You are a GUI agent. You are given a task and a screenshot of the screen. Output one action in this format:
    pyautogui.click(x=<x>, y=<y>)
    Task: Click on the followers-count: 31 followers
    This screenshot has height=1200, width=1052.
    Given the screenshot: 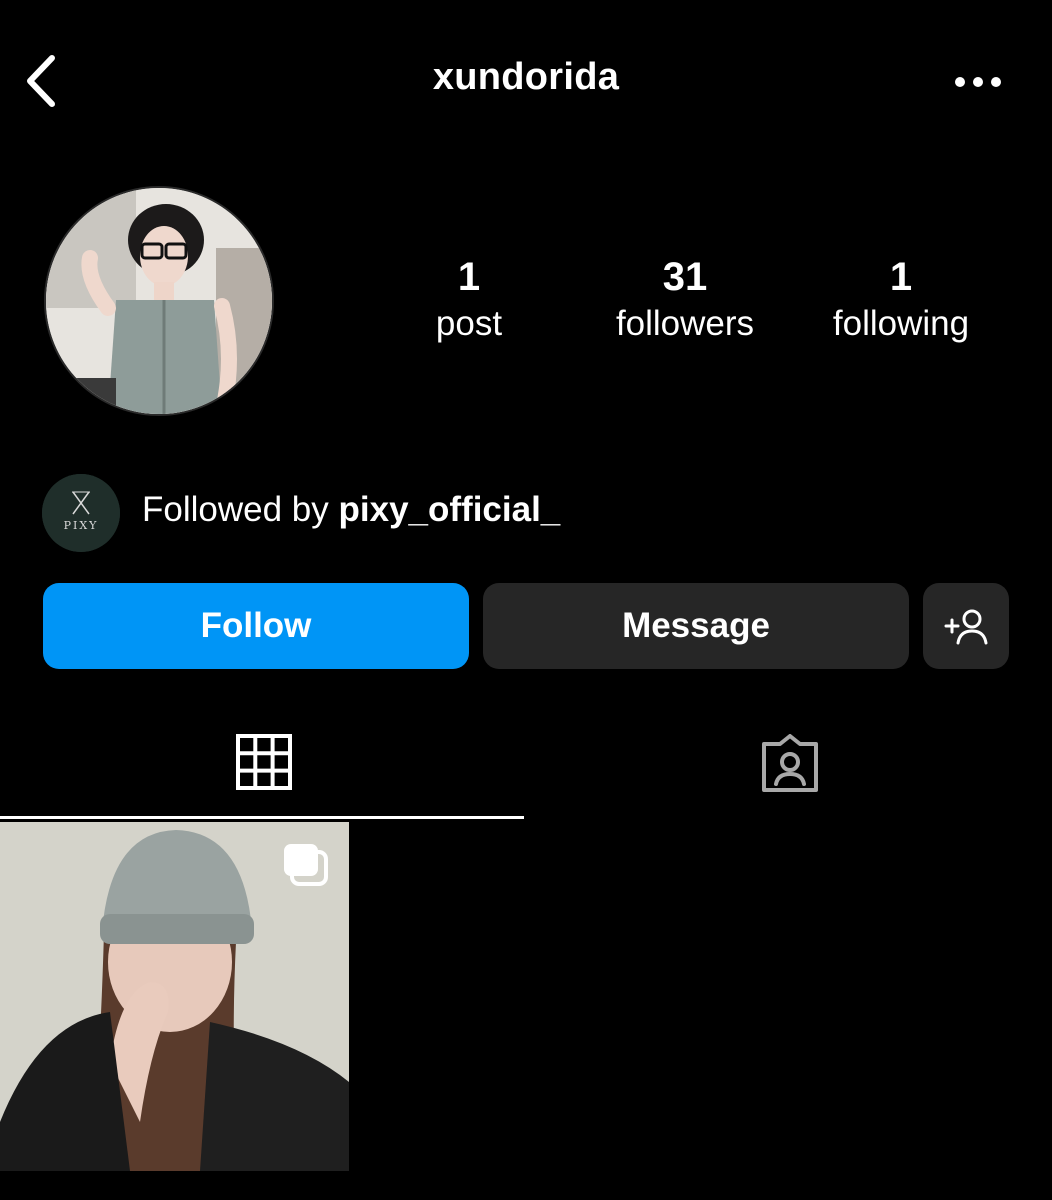 What is the action you would take?
    pyautogui.click(x=685, y=301)
    